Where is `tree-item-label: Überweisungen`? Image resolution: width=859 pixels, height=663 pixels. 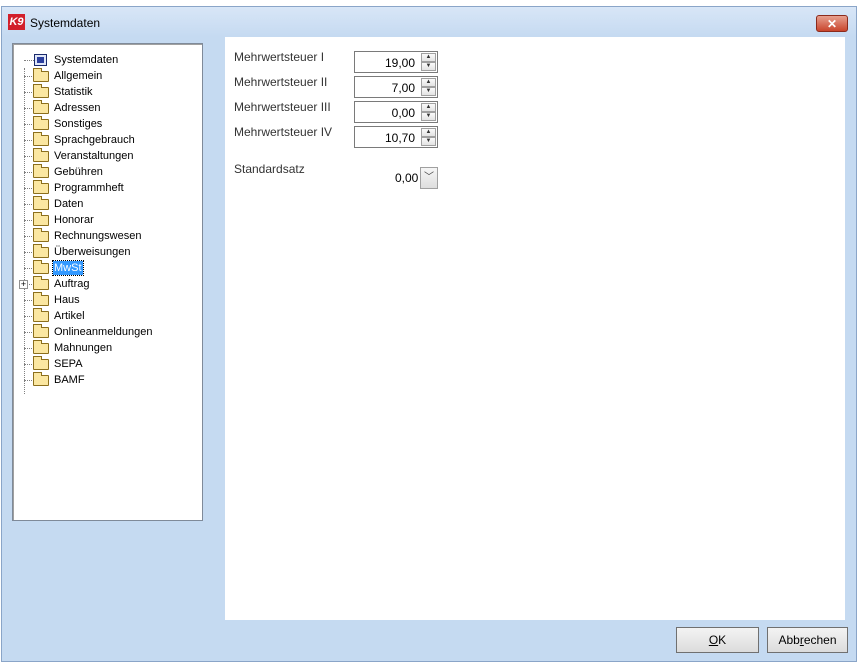 tree-item-label: Überweisungen is located at coordinates (92, 252).